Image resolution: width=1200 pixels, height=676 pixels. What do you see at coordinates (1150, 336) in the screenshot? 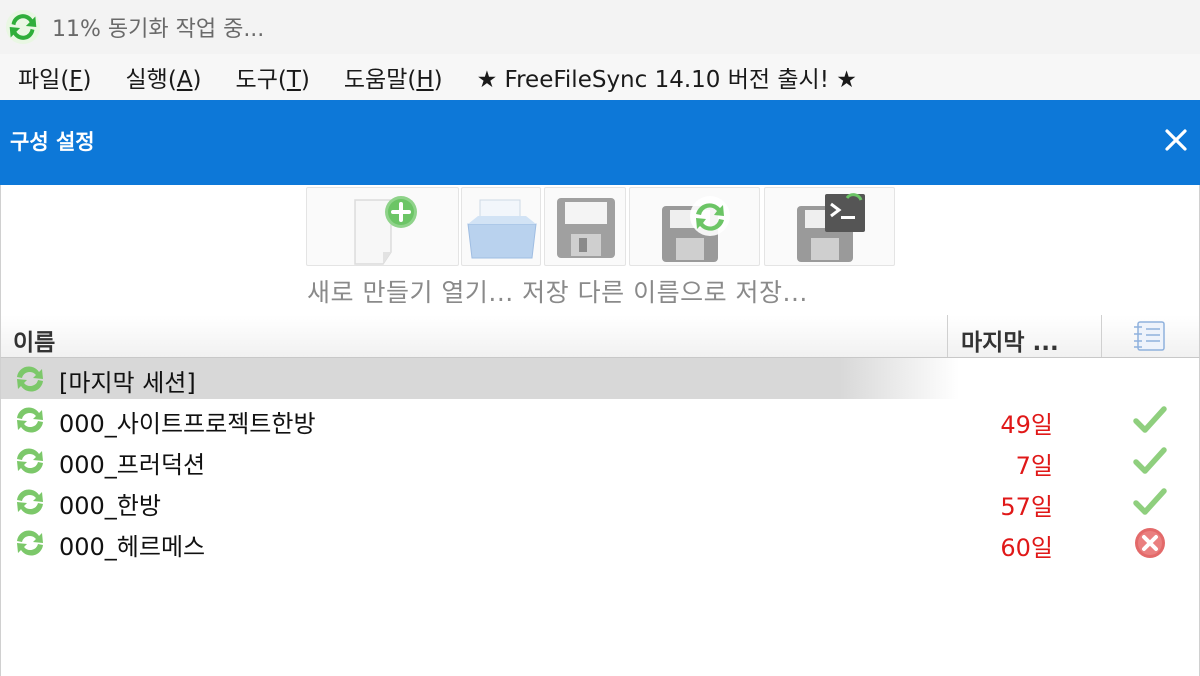
I see `column-options-icon` at bounding box center [1150, 336].